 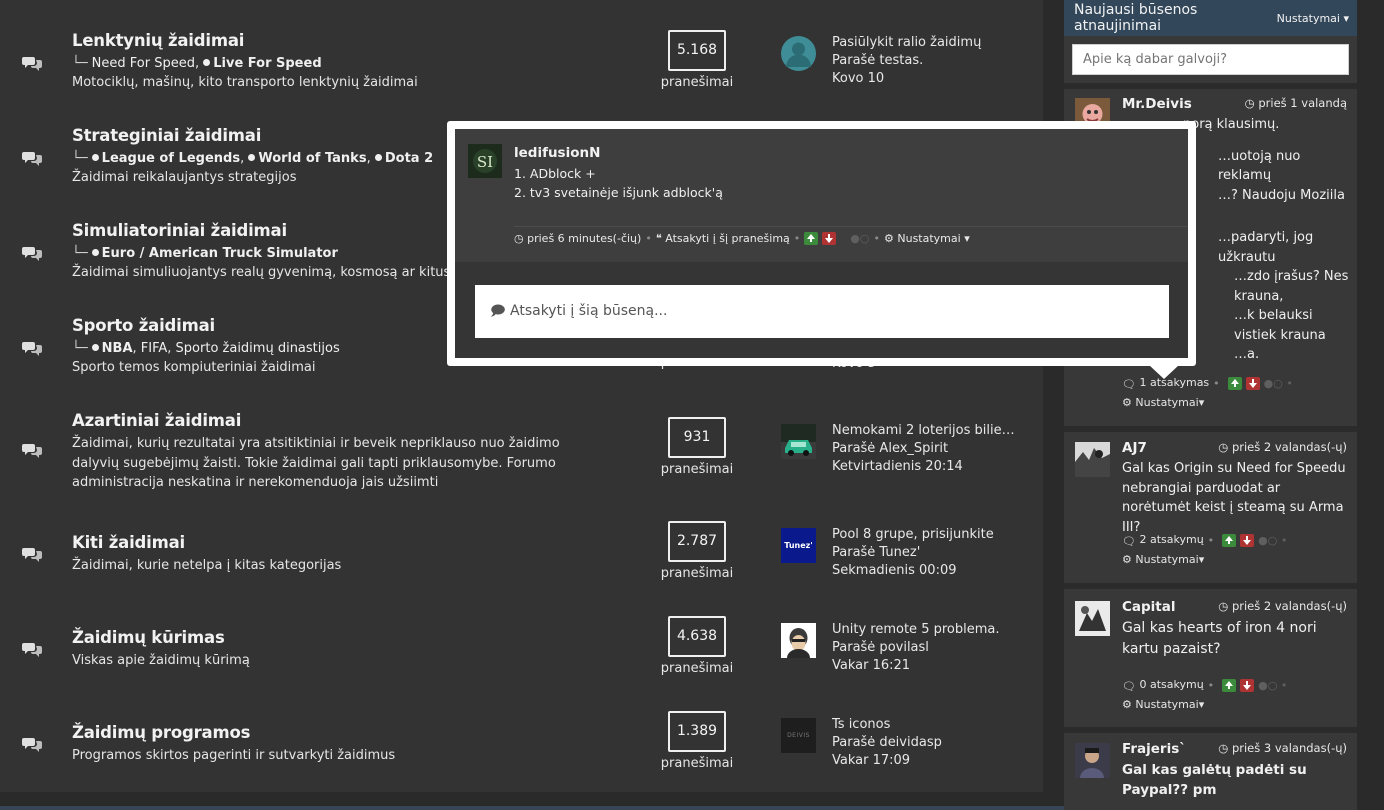 What do you see at coordinates (1136, 18) in the screenshot?
I see `sidebar-title: Naujausi būsenos atnaujinimai` at bounding box center [1136, 18].